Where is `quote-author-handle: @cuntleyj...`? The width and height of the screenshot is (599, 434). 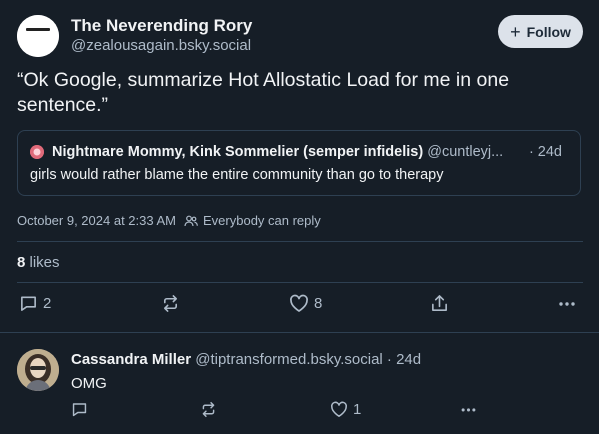 quote-author-handle: @cuntleyj... is located at coordinates (465, 152).